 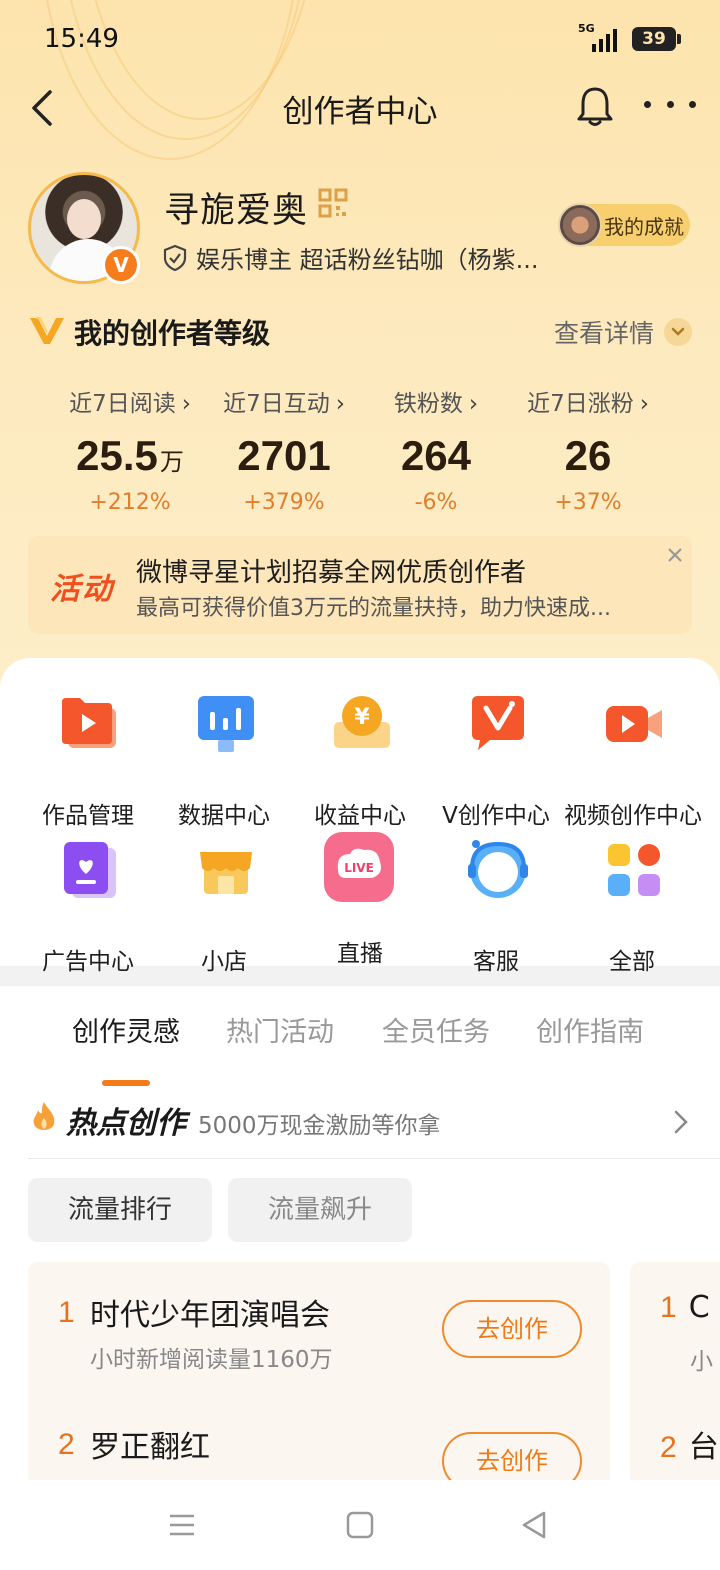 I want to click on menu-icon, so click(x=182, y=1525).